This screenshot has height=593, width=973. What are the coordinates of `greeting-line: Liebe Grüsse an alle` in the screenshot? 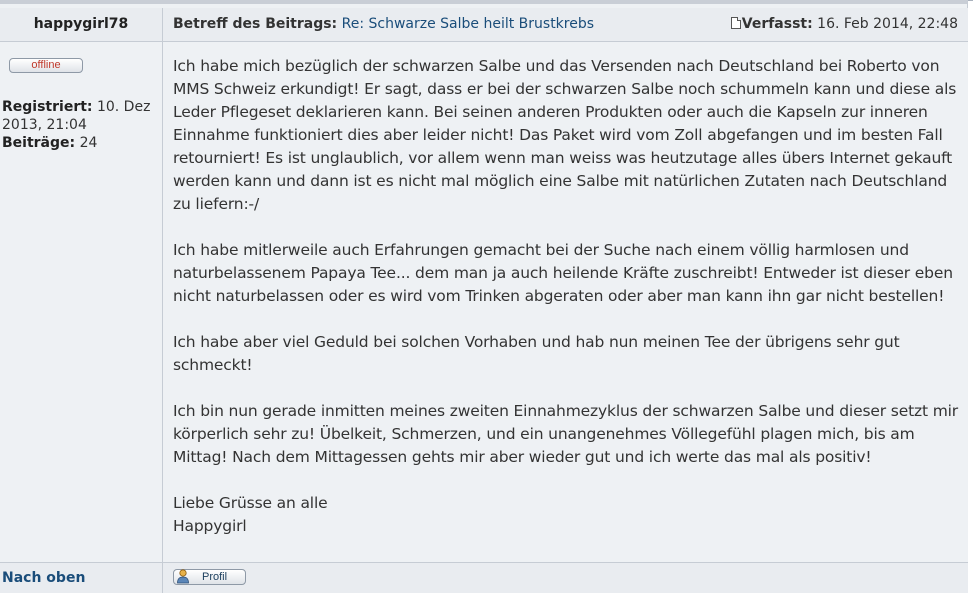 It's located at (250, 503).